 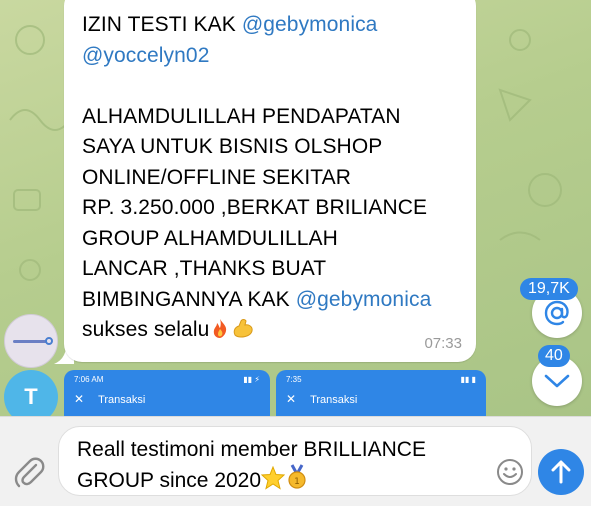 I want to click on avatar-graphic-dot, so click(x=49, y=341).